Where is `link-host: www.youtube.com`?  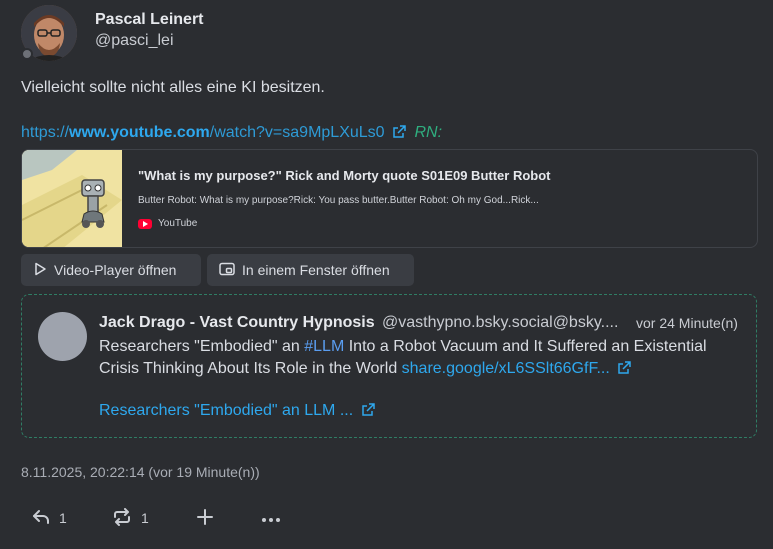
link-host: www.youtube.com is located at coordinates (139, 132).